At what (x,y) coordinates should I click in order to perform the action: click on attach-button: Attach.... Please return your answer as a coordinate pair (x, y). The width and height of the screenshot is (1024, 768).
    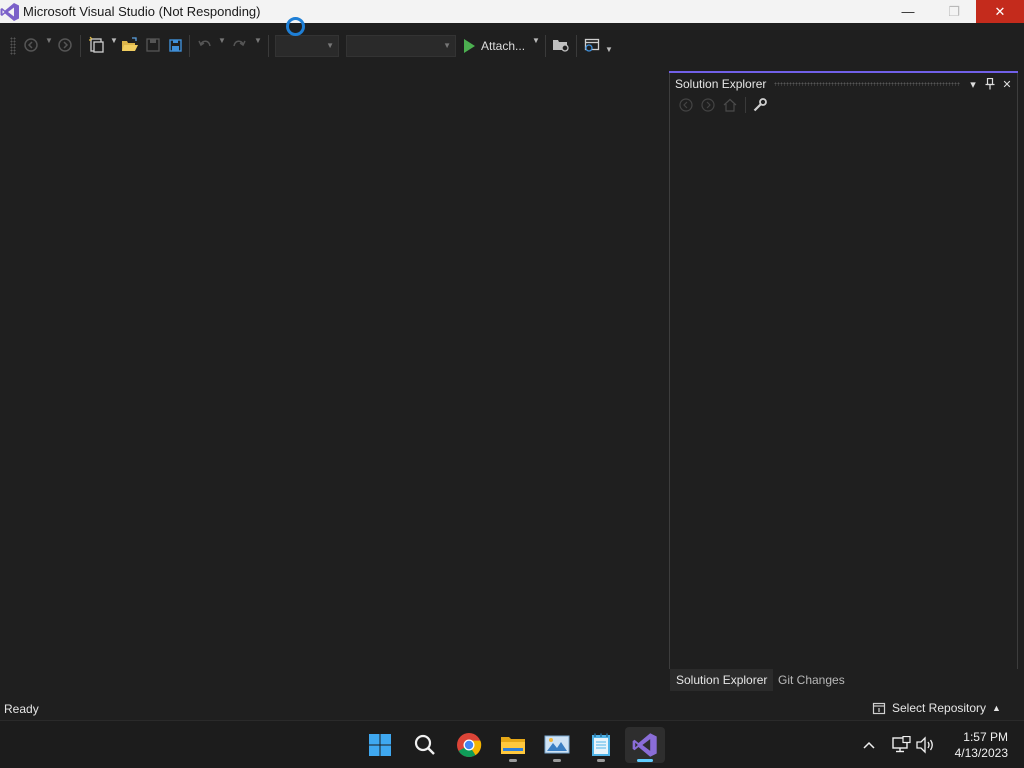
    Looking at the image, I should click on (494, 46).